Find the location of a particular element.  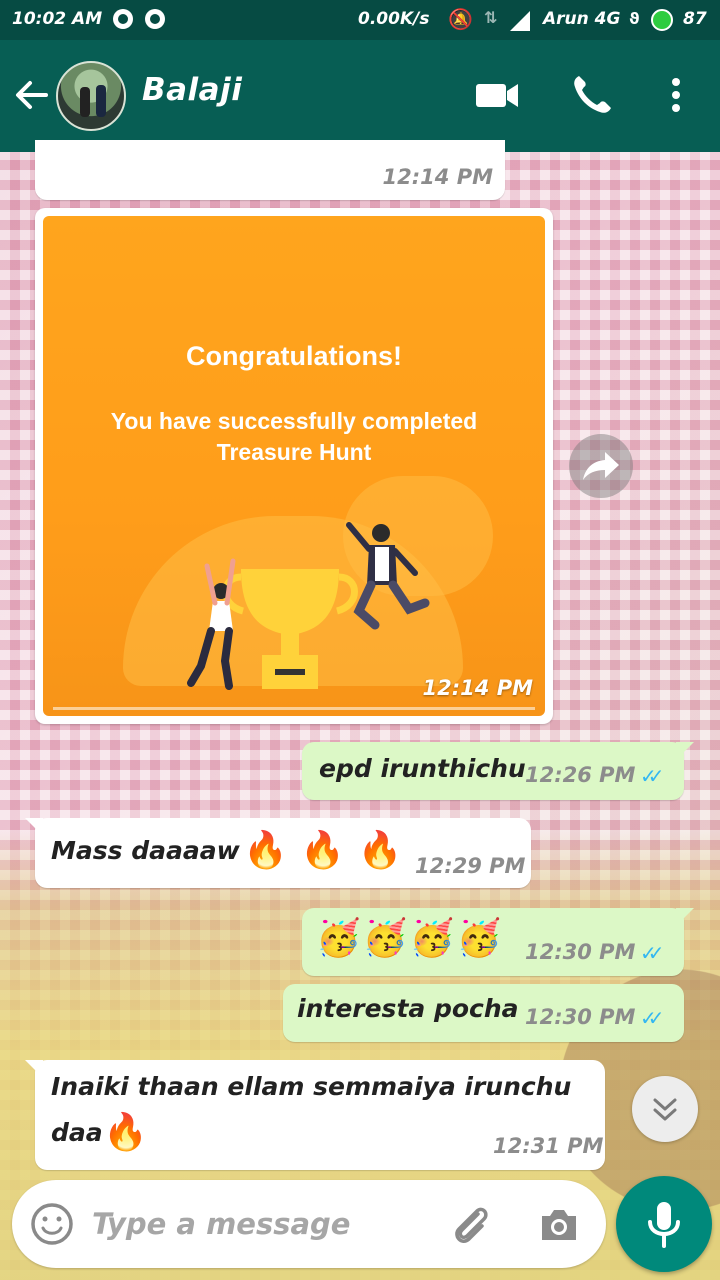

fire-emoji: 🔥 is located at coordinates (125, 1132).